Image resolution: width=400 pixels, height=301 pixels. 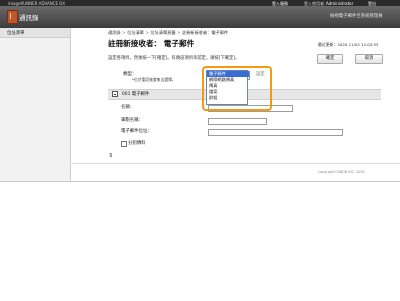 I want to click on instructions-text: 設定各項目，然後按一下[確定]。有頭皮項目幸認定，請按[下確定]。, so click(x=174, y=58).